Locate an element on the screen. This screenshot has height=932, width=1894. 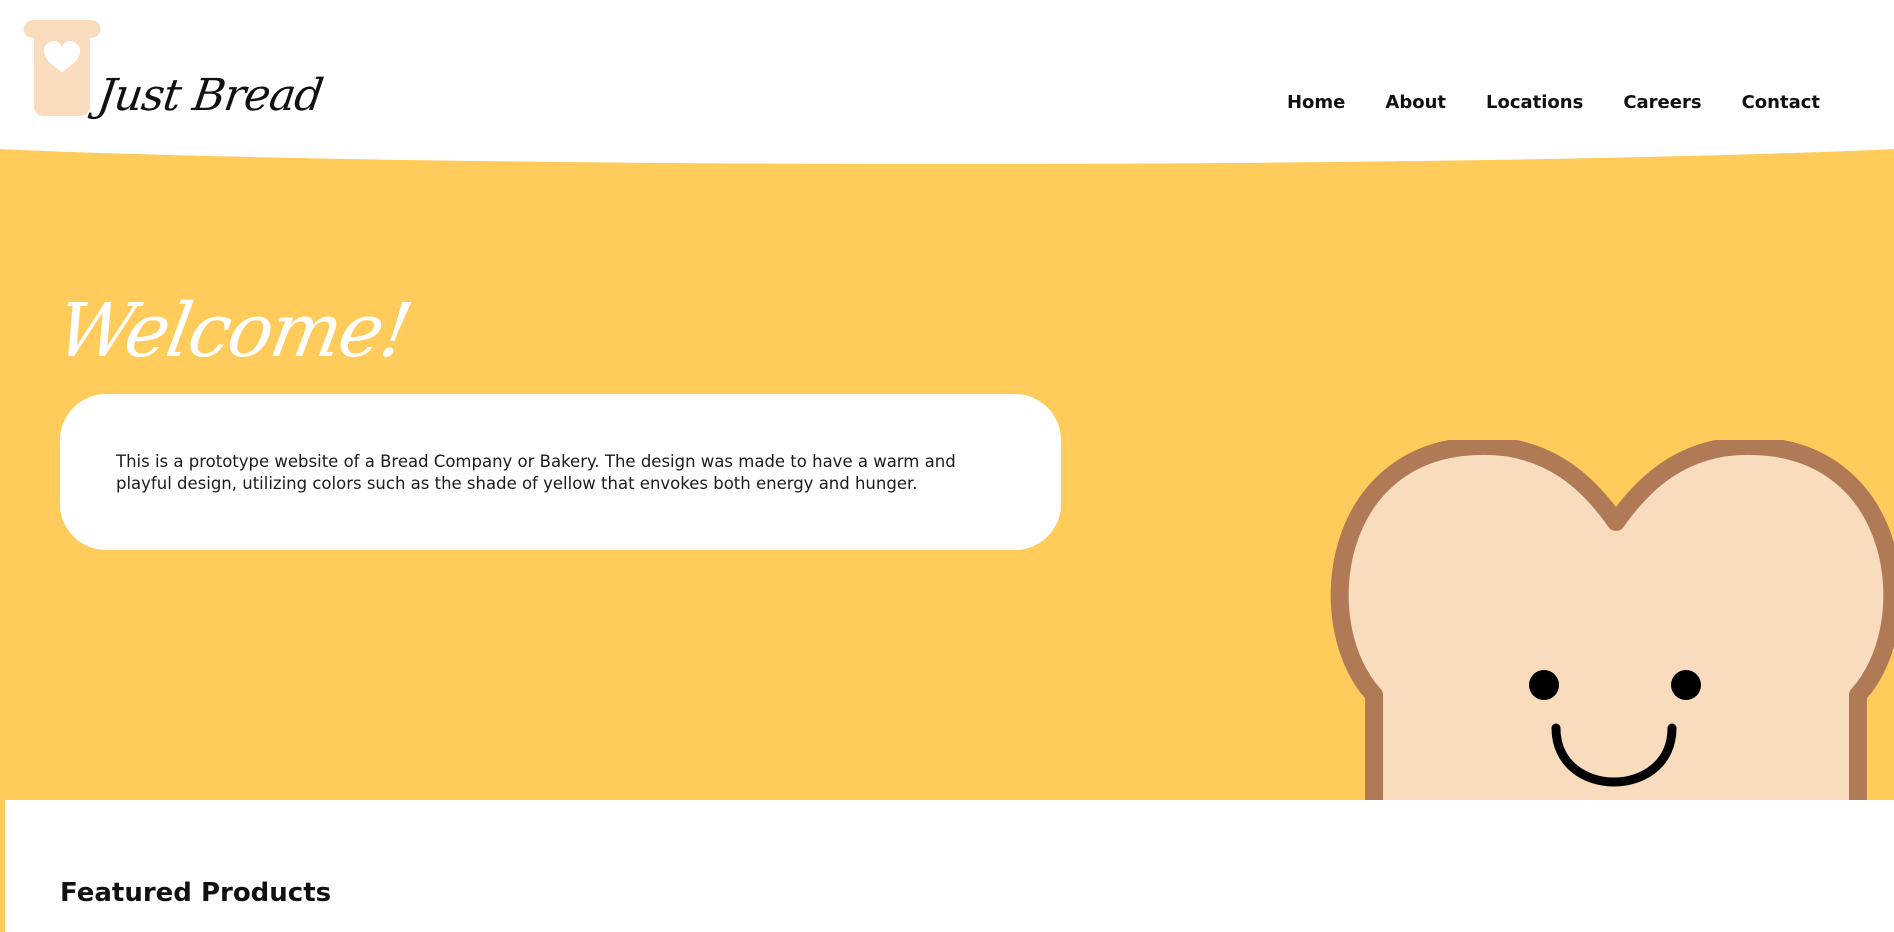
smiling-bread-mascot is located at coordinates (1612, 620).